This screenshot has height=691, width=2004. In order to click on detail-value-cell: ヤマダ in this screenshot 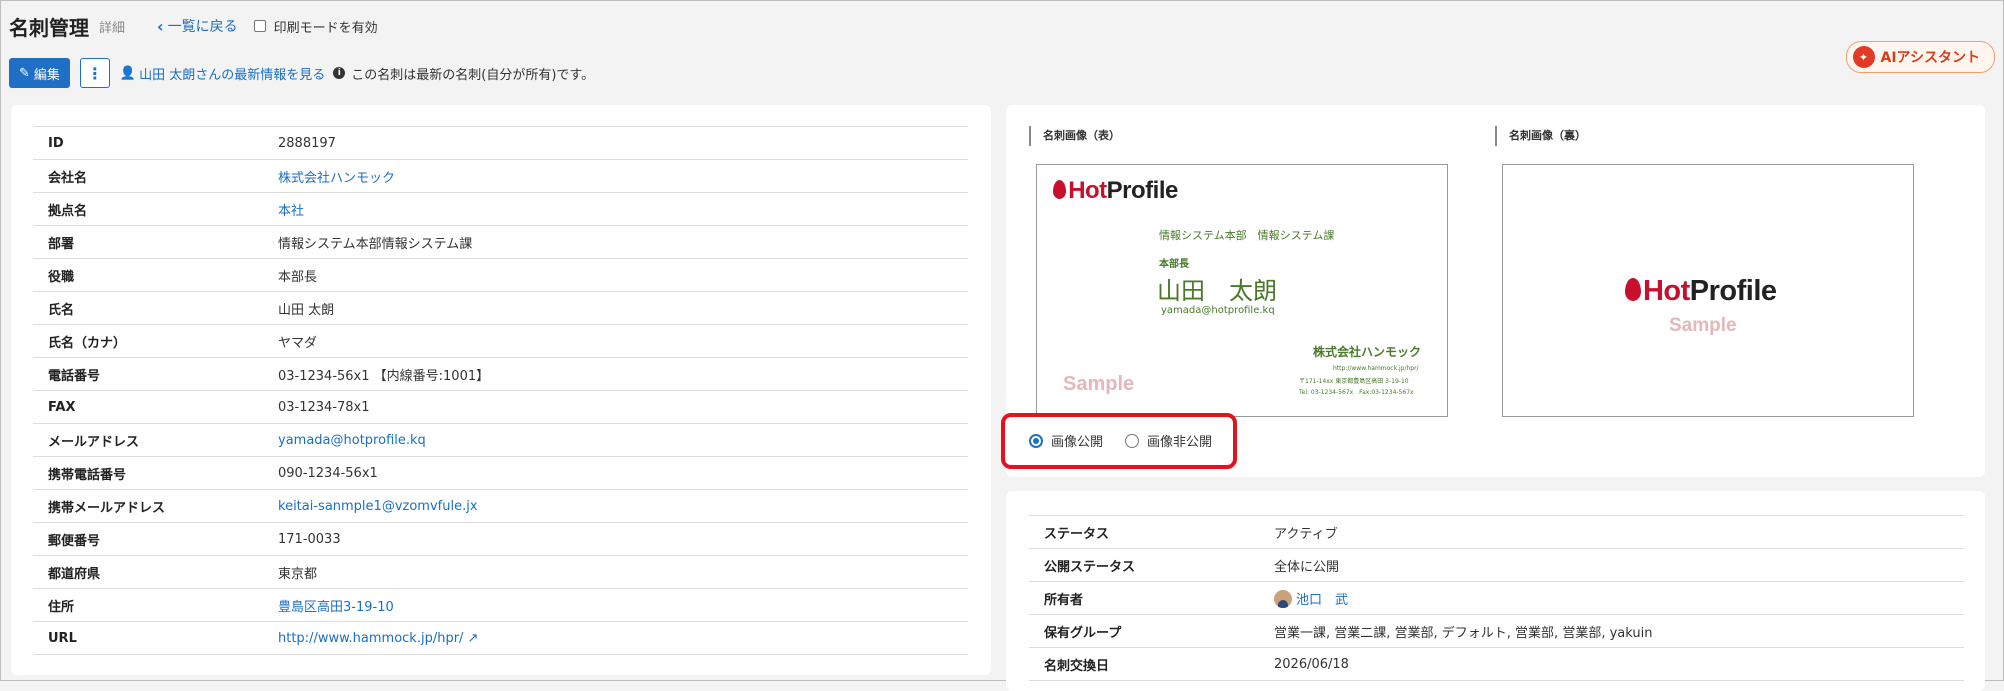, I will do `click(615, 341)`.